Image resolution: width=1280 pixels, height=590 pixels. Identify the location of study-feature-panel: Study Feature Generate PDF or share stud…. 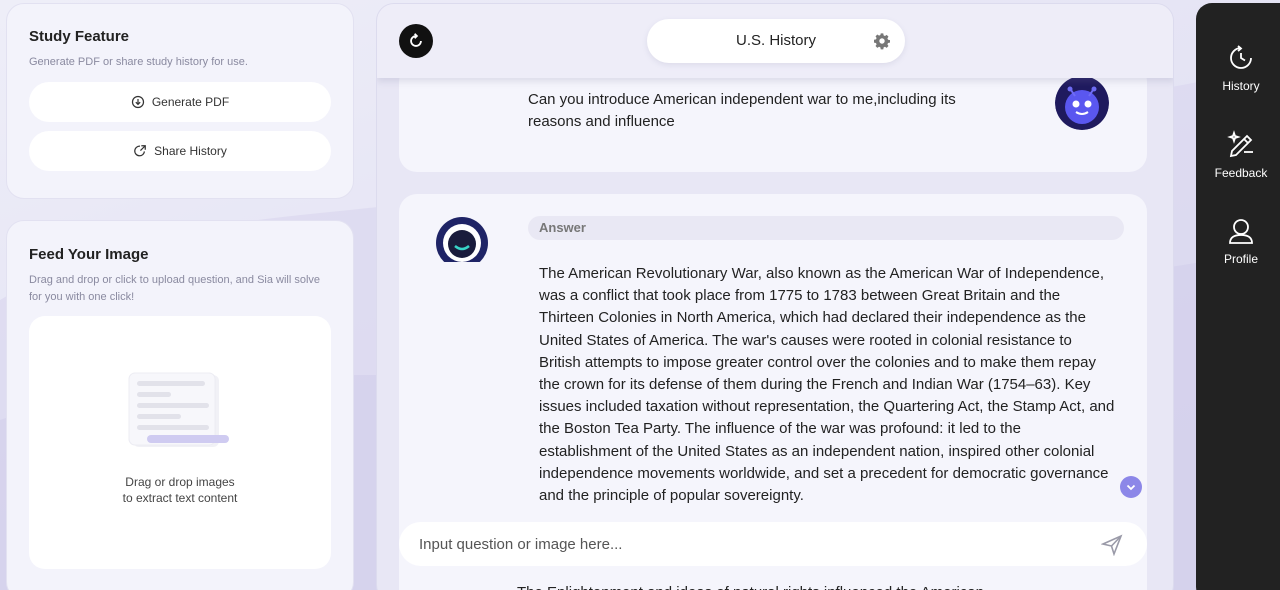
(180, 101).